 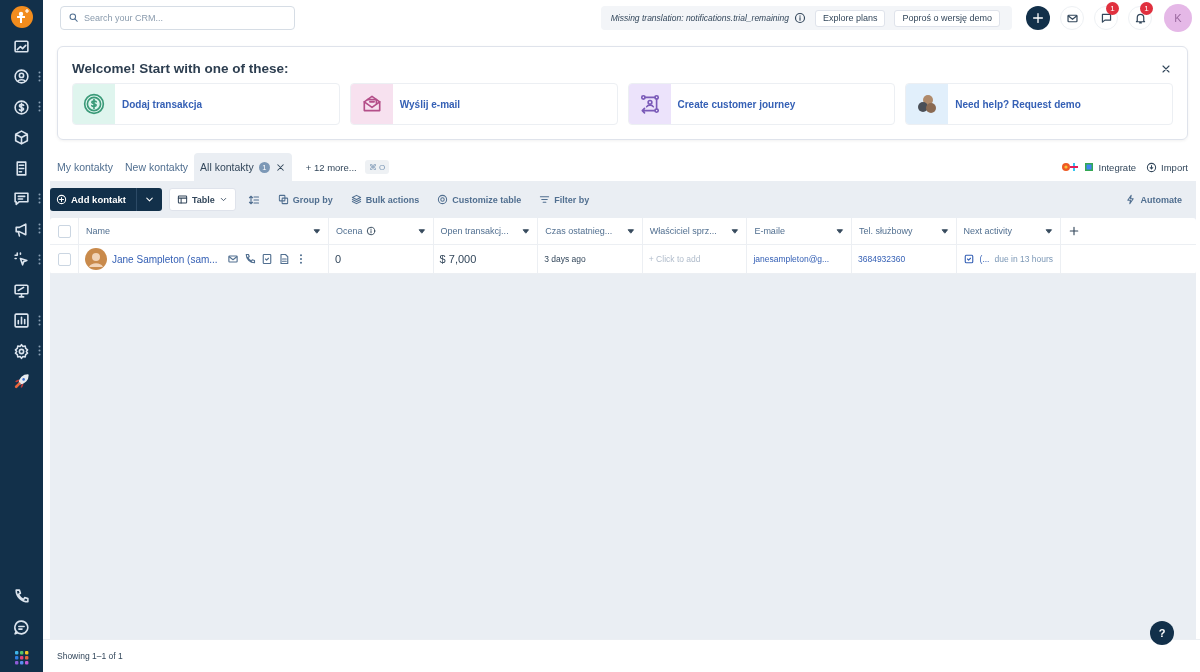 I want to click on trial-button: Poproś o wersję demo, so click(x=947, y=18).